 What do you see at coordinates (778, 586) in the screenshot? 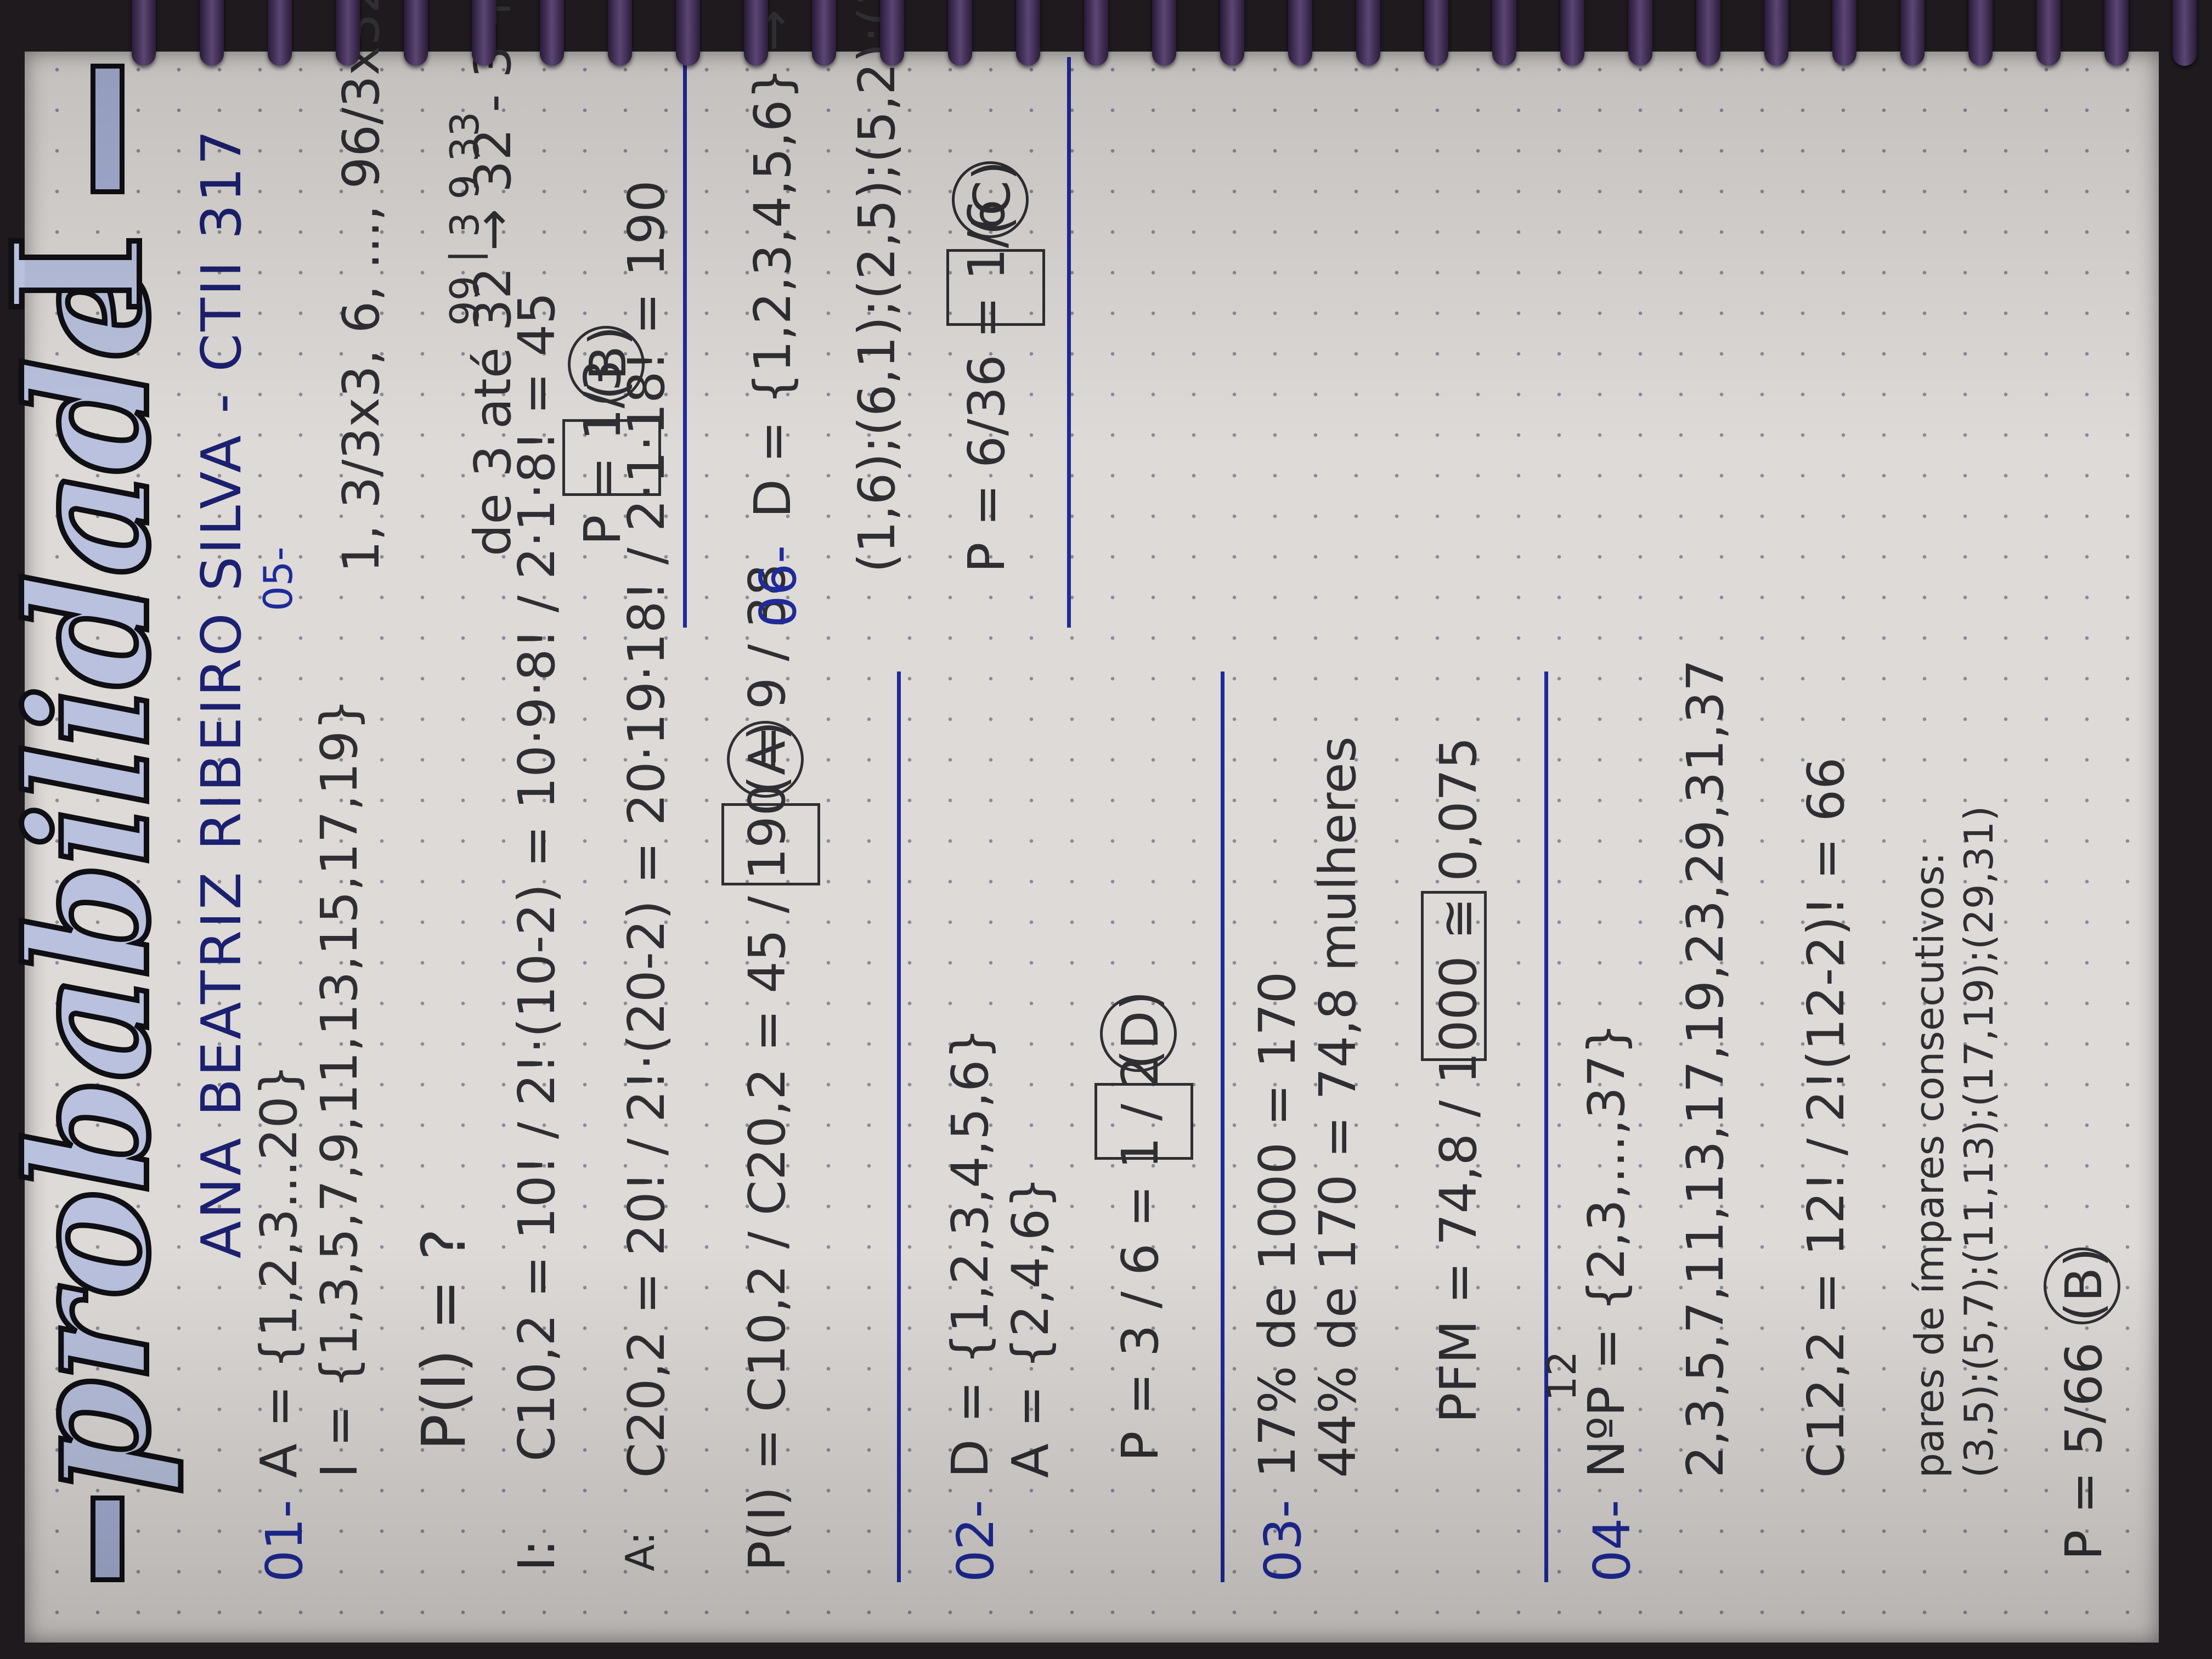
I see `q06-number: 06-` at bounding box center [778, 586].